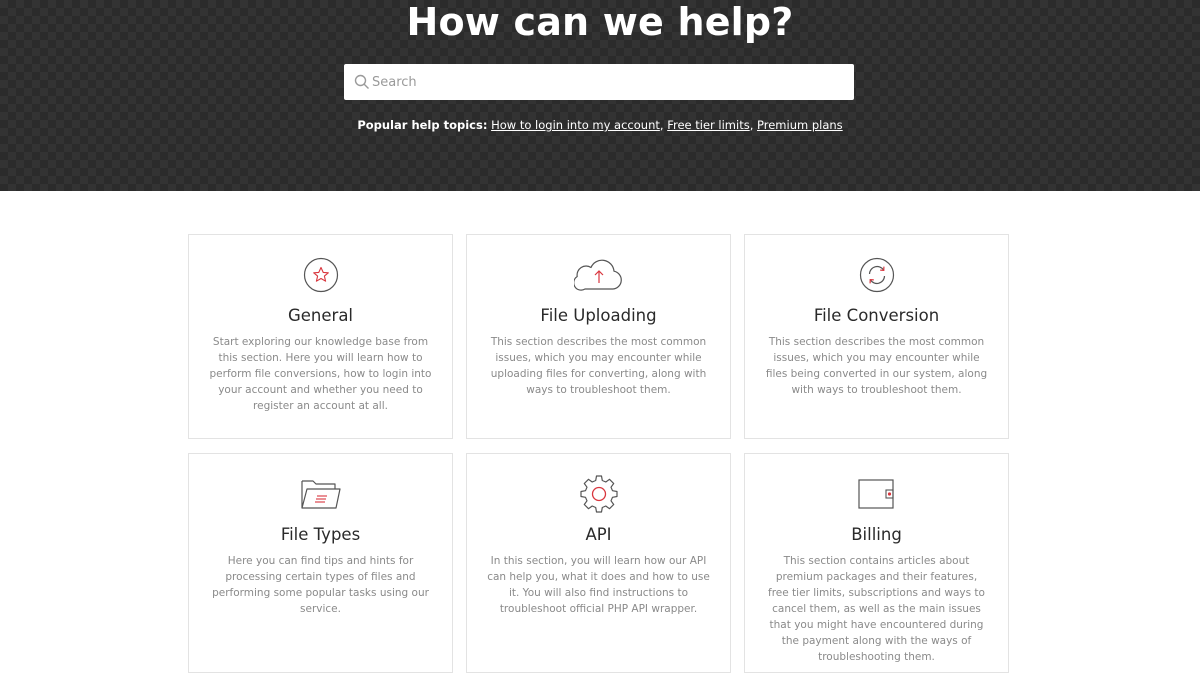  Describe the element at coordinates (875, 494) in the screenshot. I see `wallet-icon` at that location.